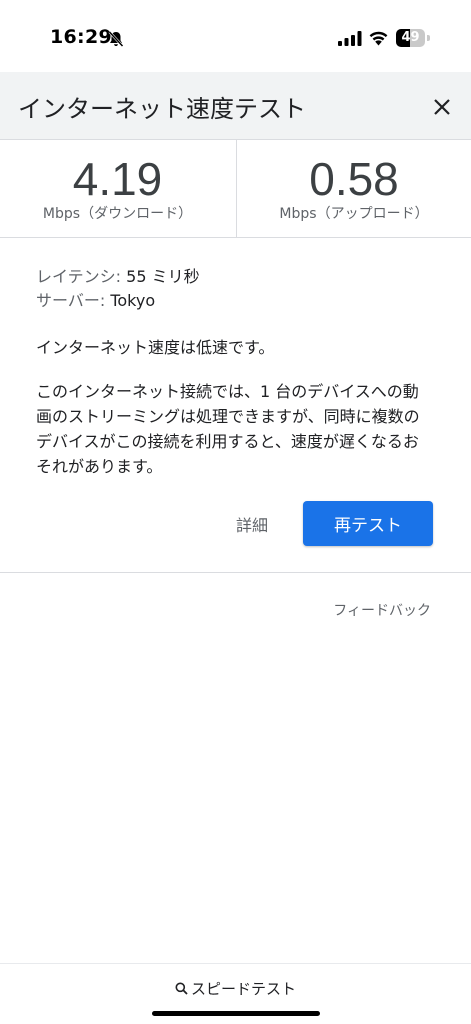  Describe the element at coordinates (162, 109) in the screenshot. I see `page-title: インターネット速度テスト` at that location.